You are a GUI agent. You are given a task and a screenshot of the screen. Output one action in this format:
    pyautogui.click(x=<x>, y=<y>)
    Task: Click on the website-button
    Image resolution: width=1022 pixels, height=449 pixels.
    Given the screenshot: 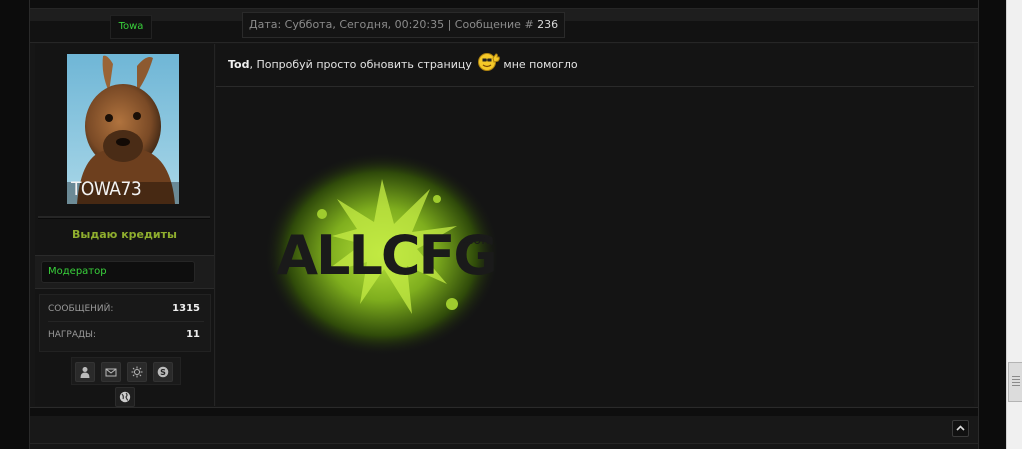 What is the action you would take?
    pyautogui.click(x=125, y=397)
    